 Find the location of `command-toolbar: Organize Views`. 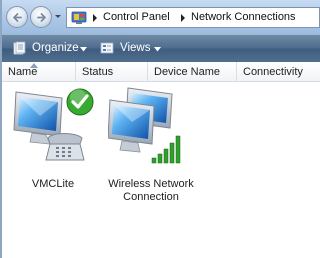

command-toolbar: Organize Views is located at coordinates (161, 48).